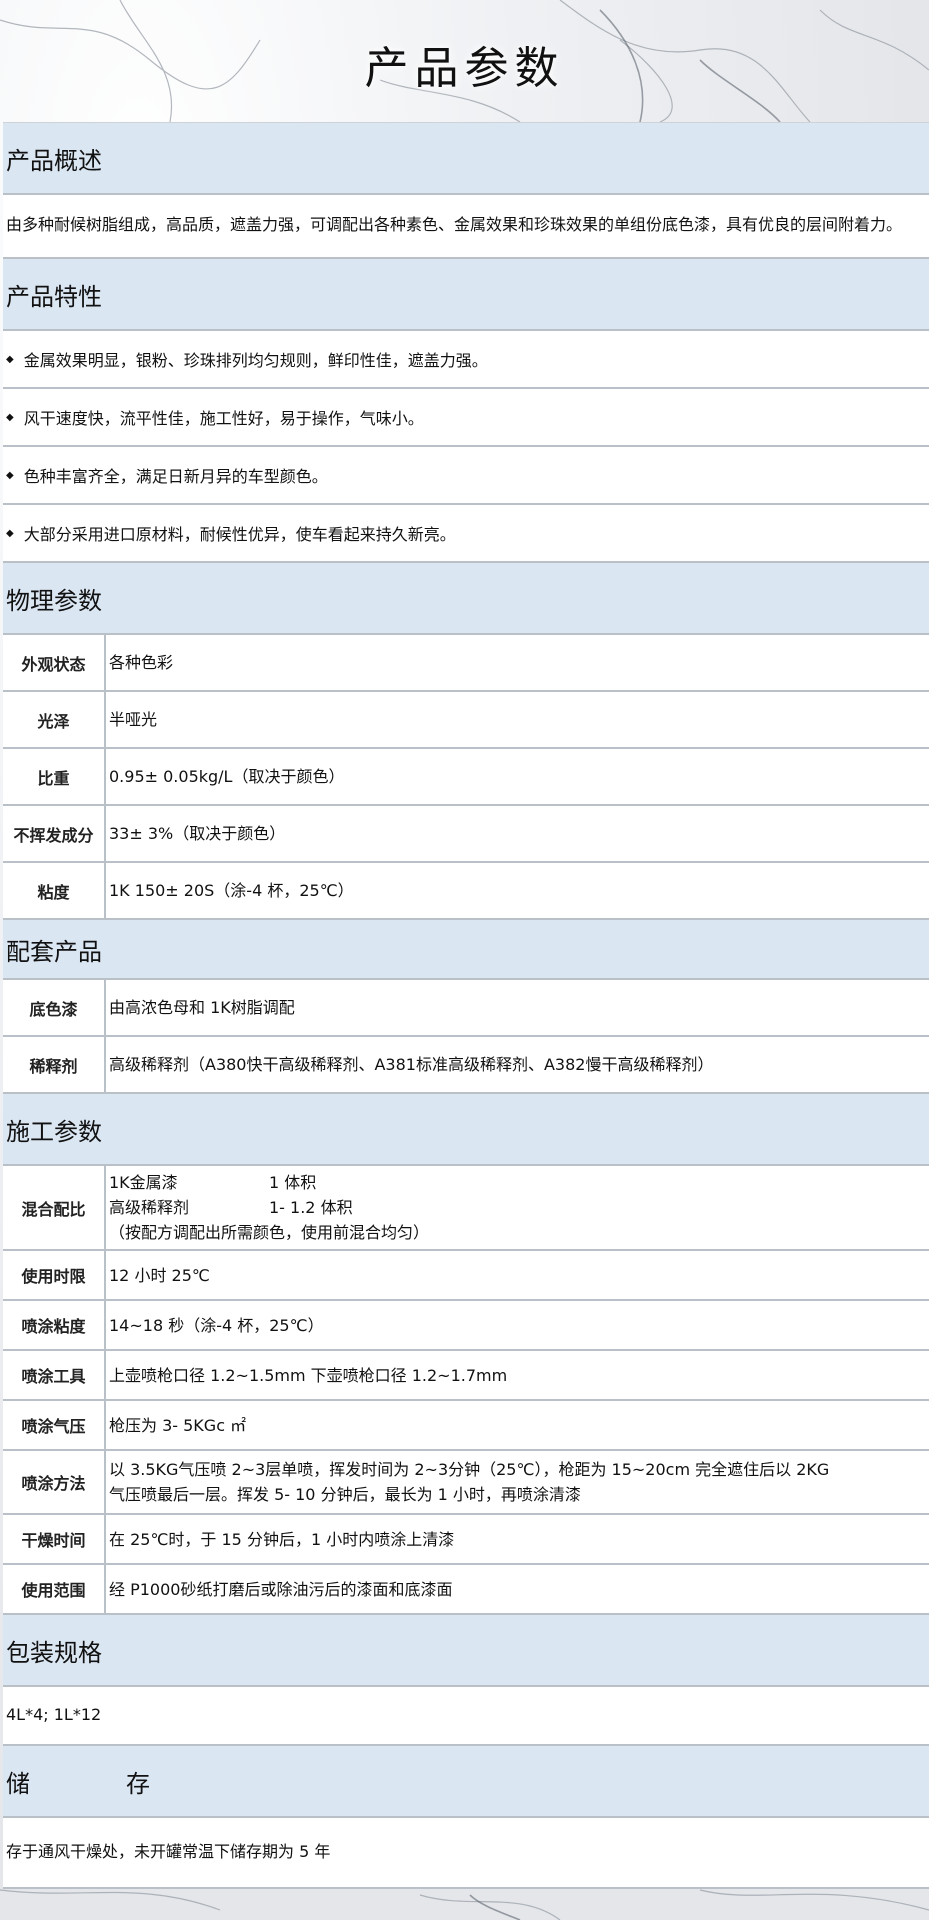 Image resolution: width=929 pixels, height=1920 pixels. What do you see at coordinates (345, 1494) in the screenshot?
I see `method-line: 气压喷最后一层。挥发 5- 10 分钟后，最长为 1 小时，再喷涂清漆` at bounding box center [345, 1494].